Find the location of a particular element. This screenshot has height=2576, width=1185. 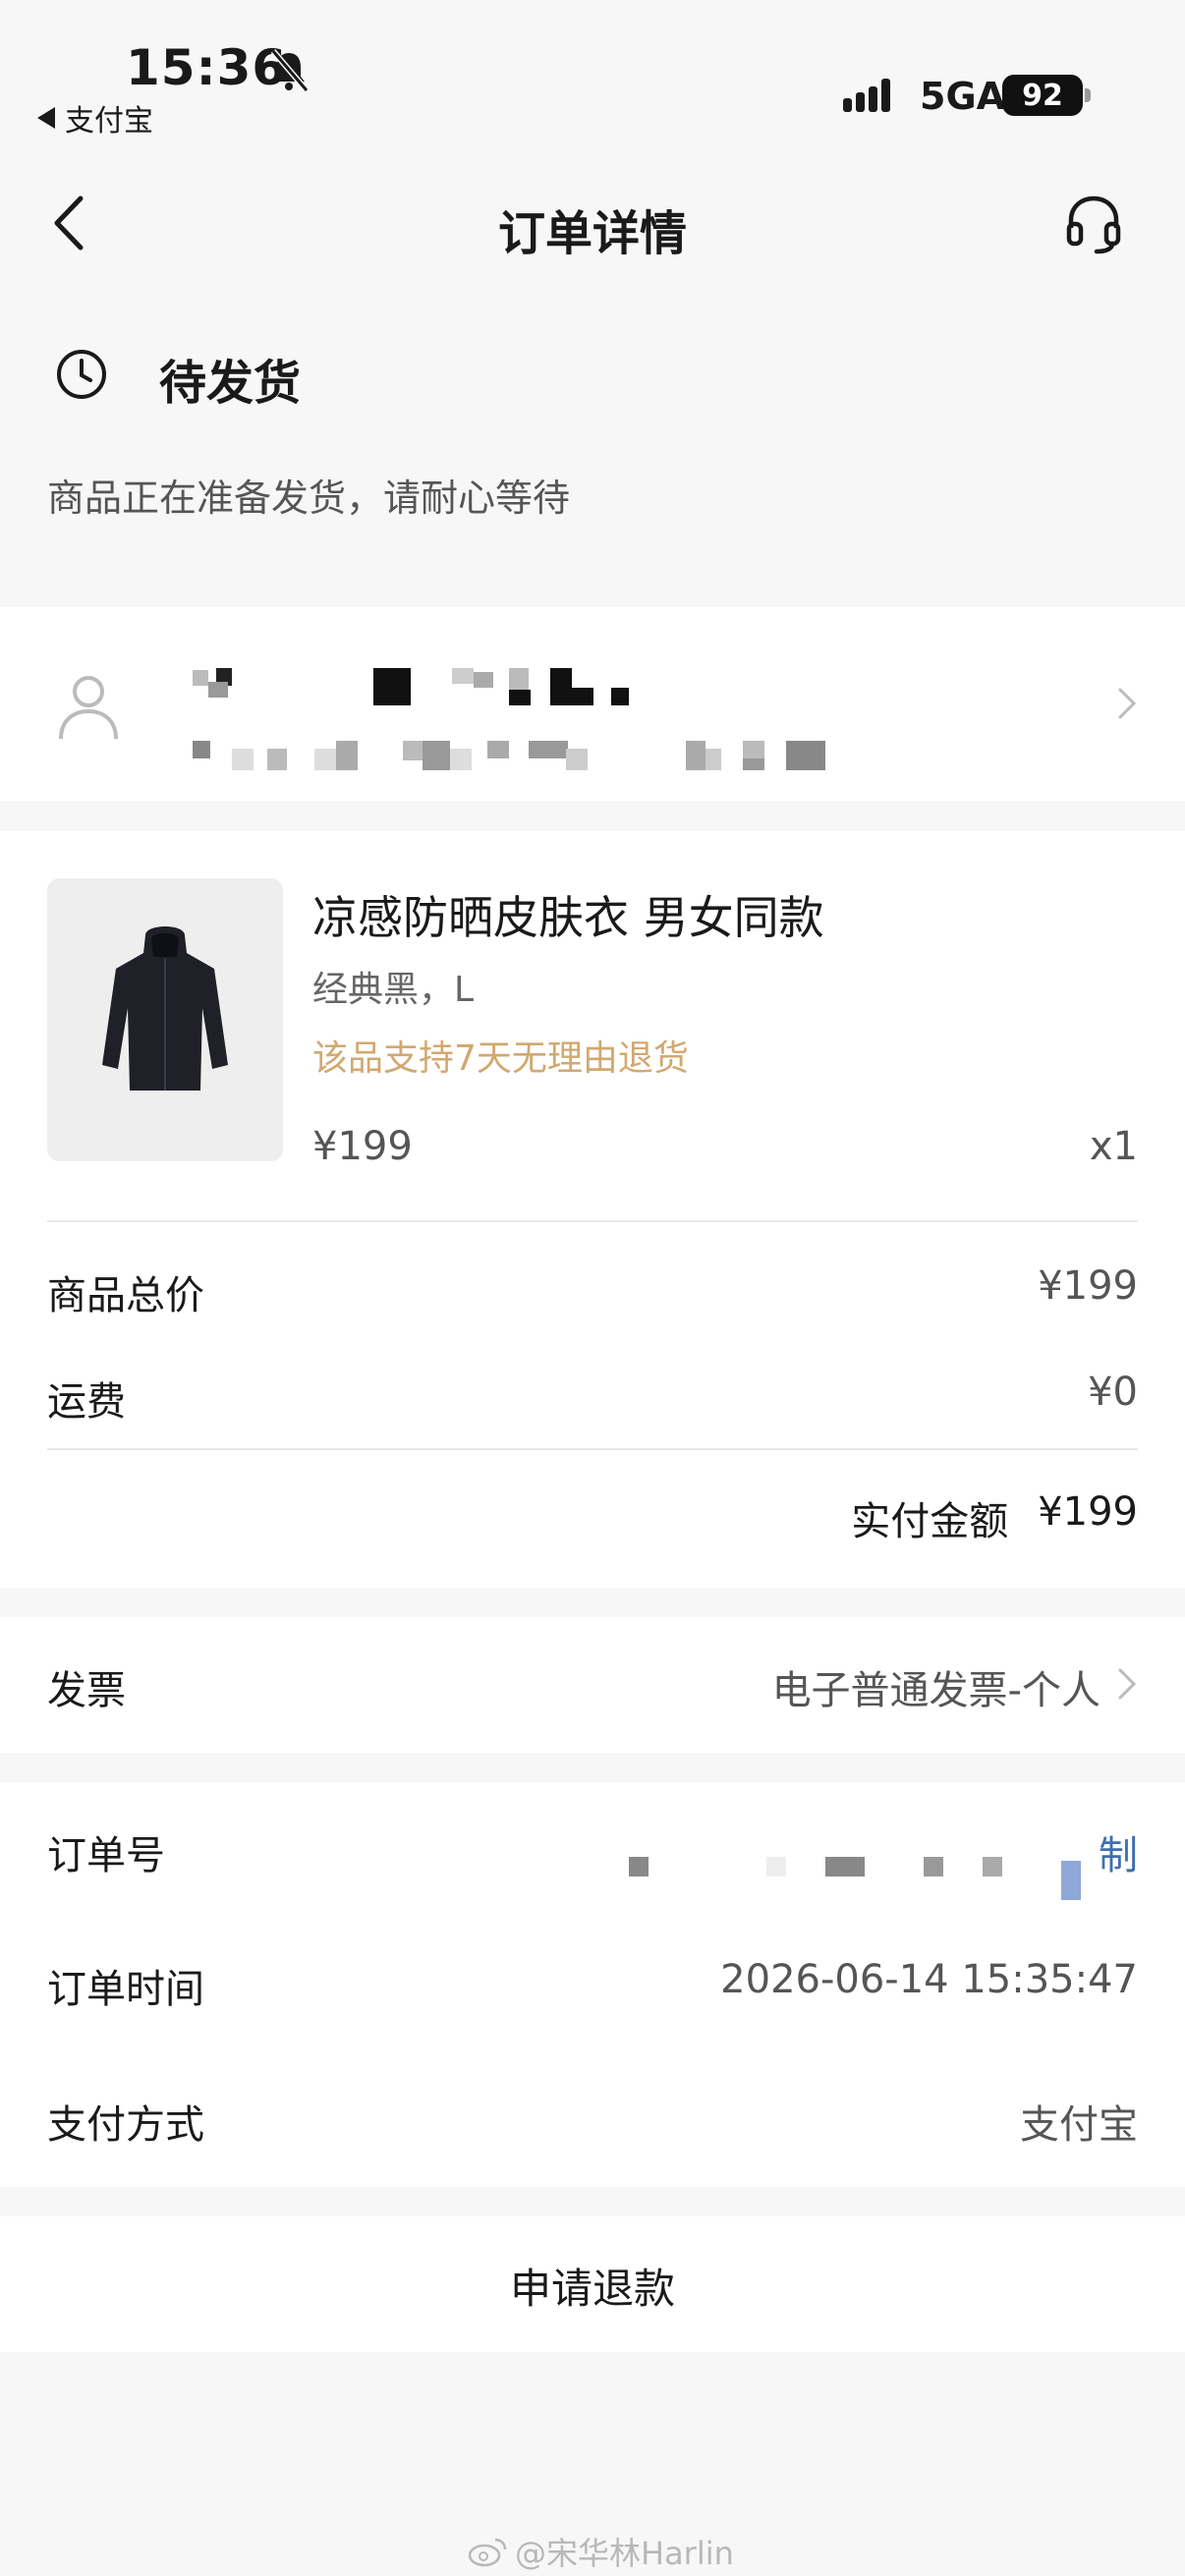

back-app-label: 支付宝 is located at coordinates (109, 121).